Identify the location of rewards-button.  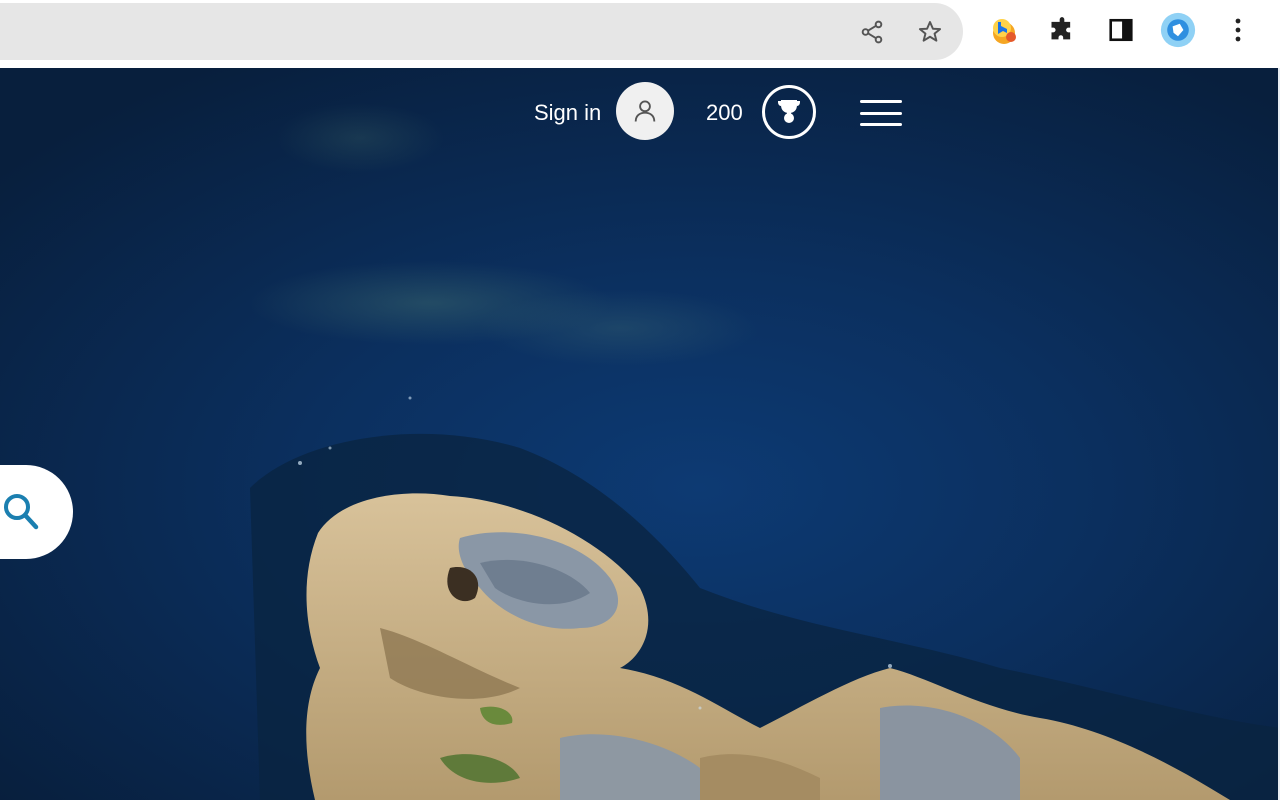
(789, 112).